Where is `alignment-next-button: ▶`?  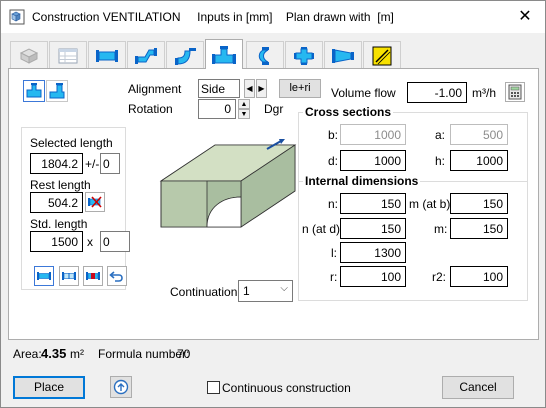 alignment-next-button: ▶ is located at coordinates (261, 88).